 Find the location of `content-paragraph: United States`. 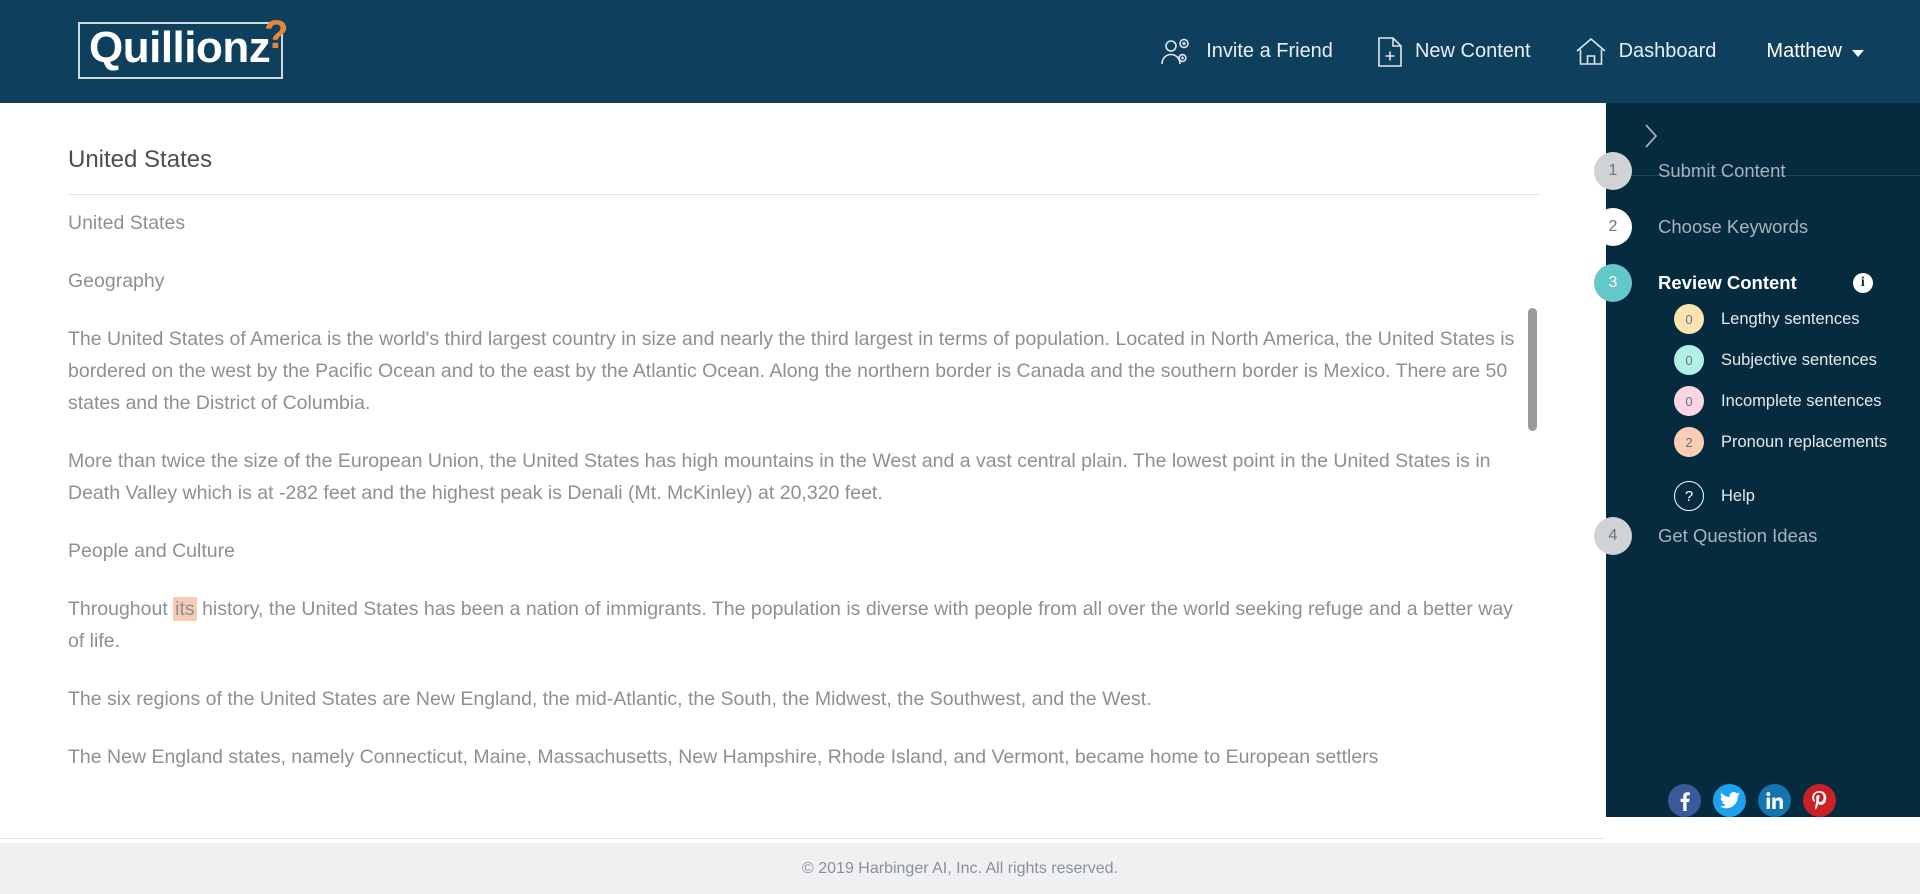

content-paragraph: United States is located at coordinates (127, 223).